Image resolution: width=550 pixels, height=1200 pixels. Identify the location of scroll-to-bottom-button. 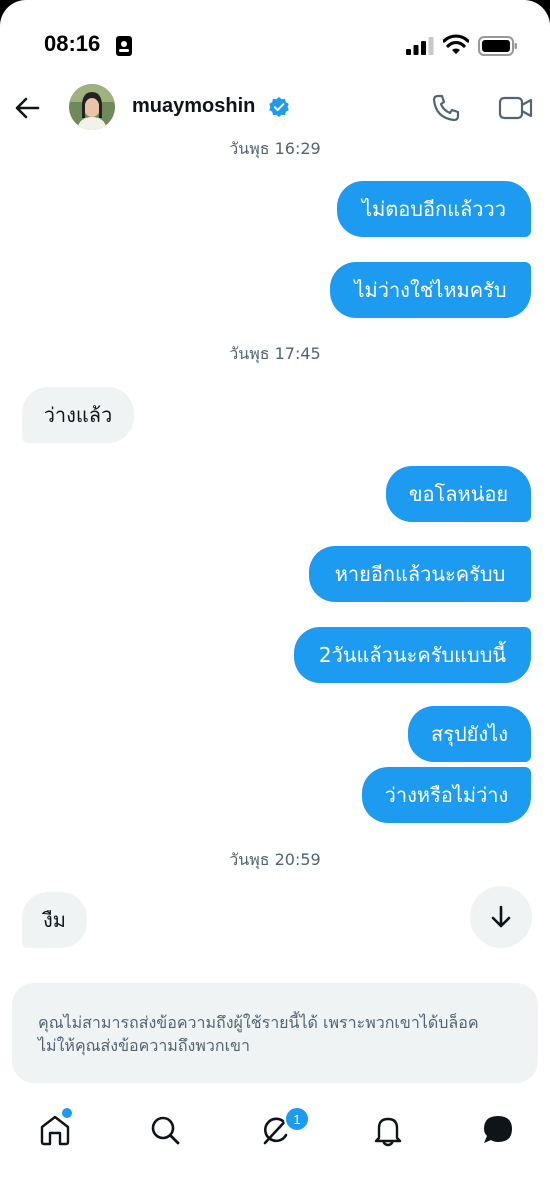
(501, 917).